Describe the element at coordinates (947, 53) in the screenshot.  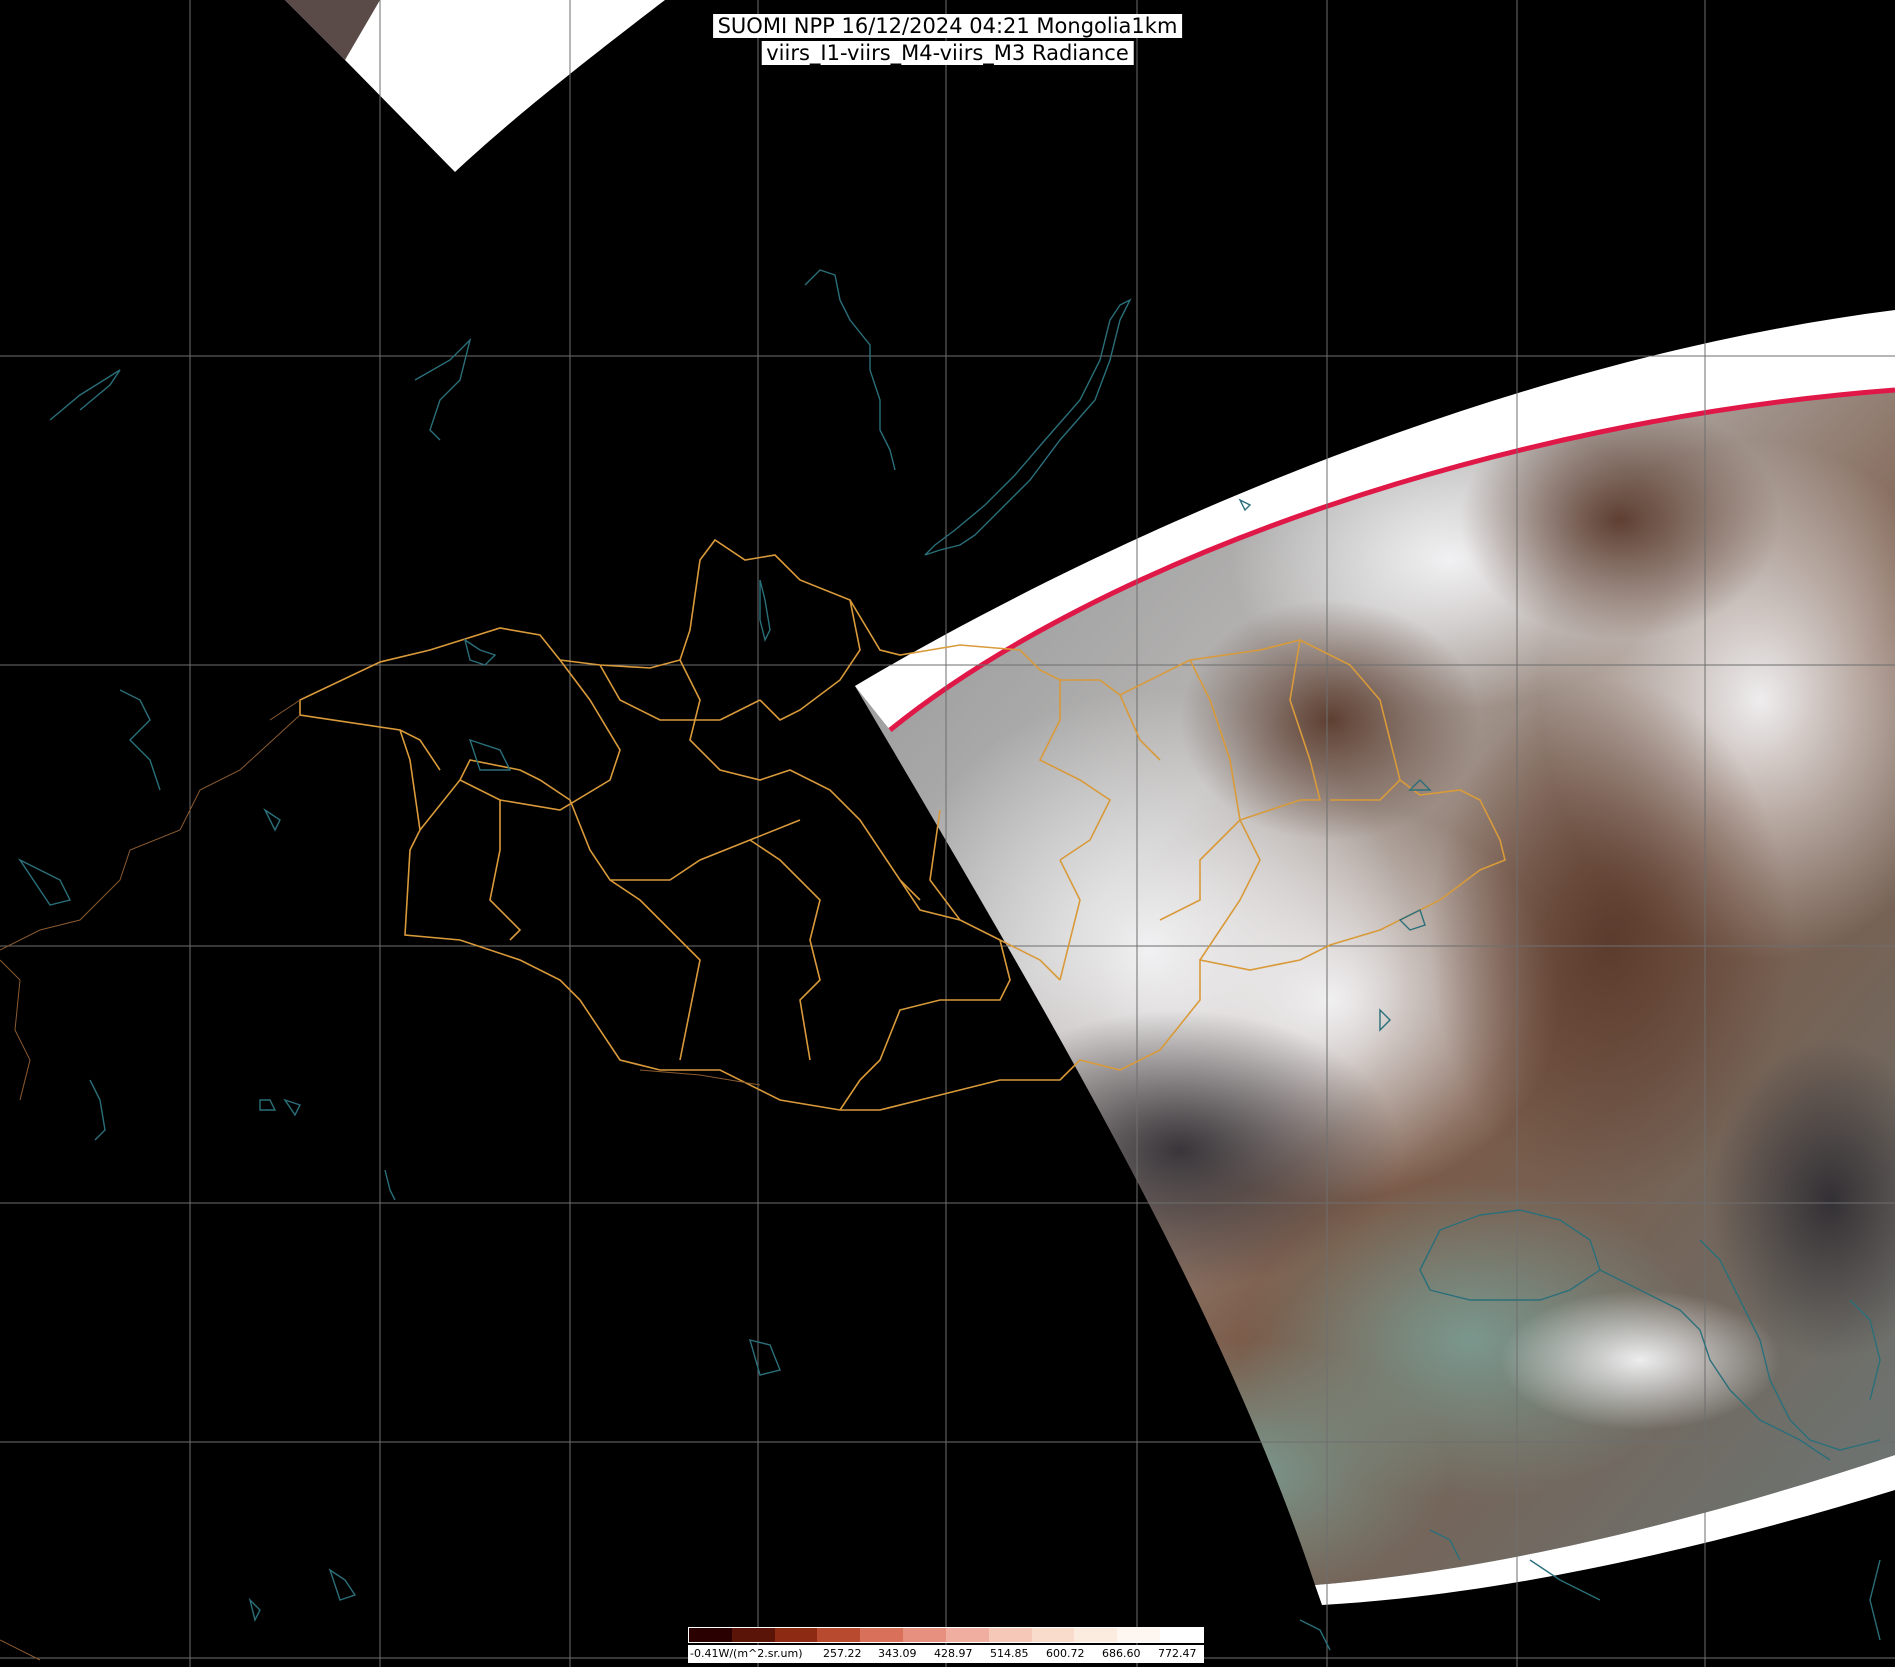
I see `image-subtitle: viirs_I1-viirs_M4-viirs_M3 Radiance` at that location.